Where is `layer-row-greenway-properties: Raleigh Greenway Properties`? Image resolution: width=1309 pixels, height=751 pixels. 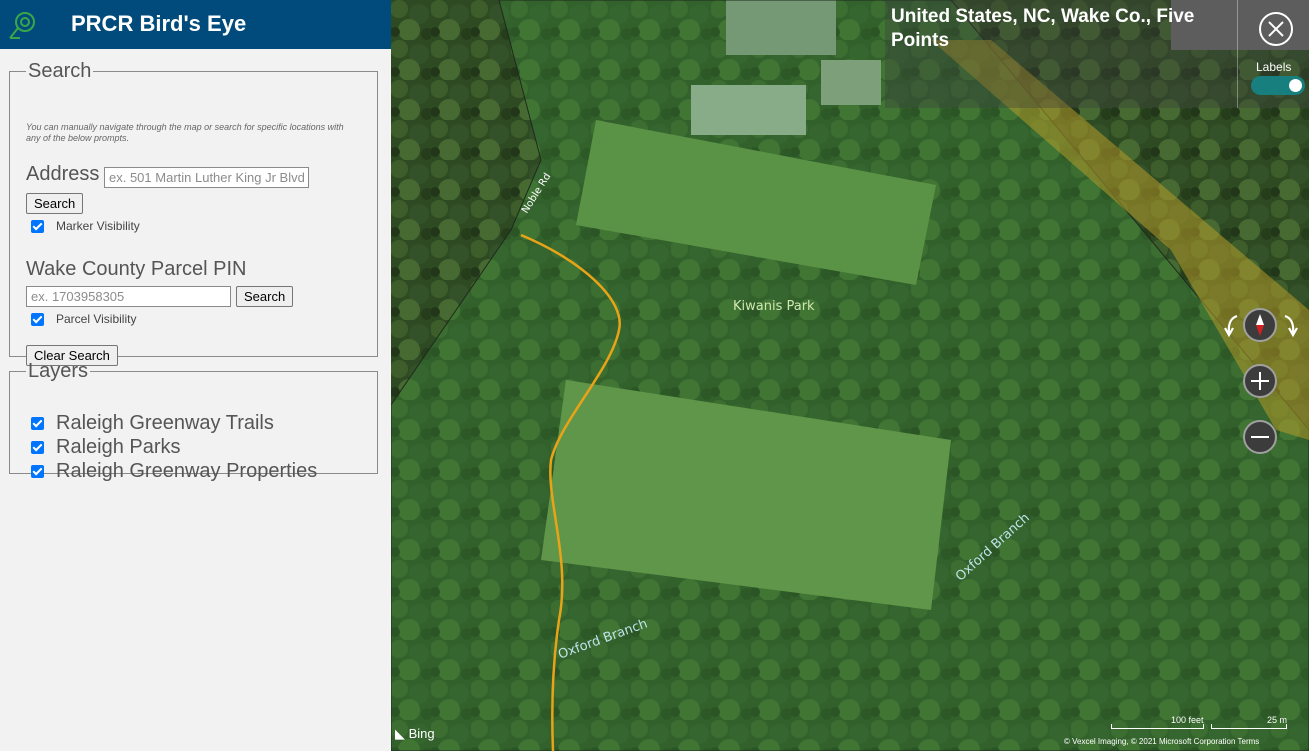 layer-row-greenway-properties: Raleigh Greenway Properties is located at coordinates (174, 471).